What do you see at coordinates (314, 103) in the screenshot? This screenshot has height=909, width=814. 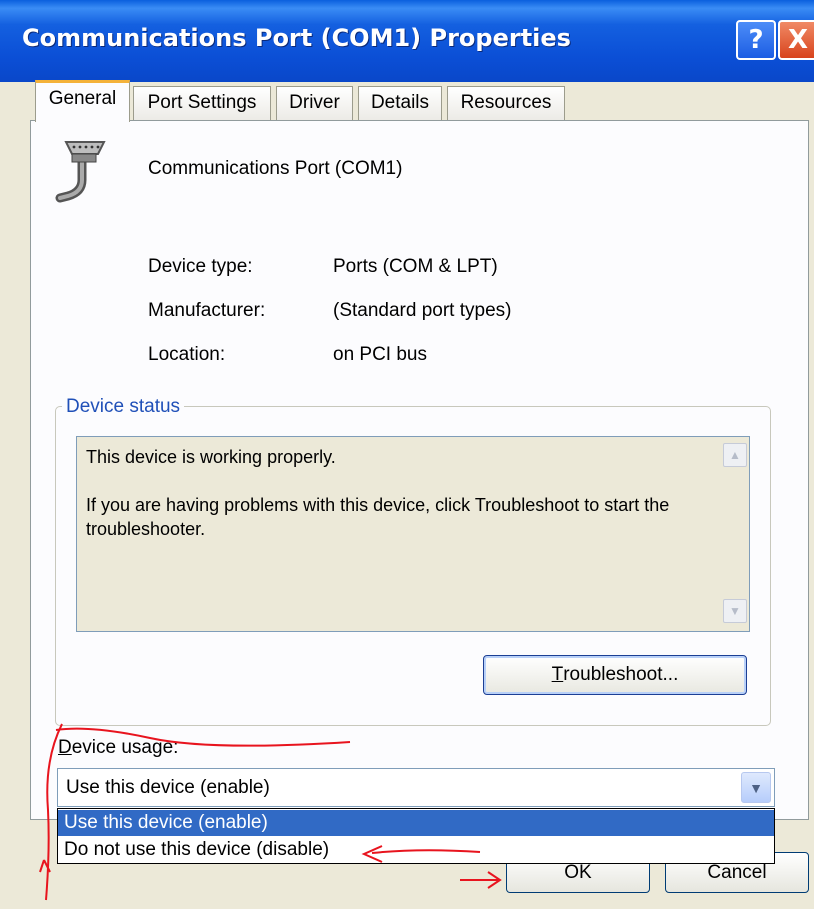 I see `tab-driver: Driver` at bounding box center [314, 103].